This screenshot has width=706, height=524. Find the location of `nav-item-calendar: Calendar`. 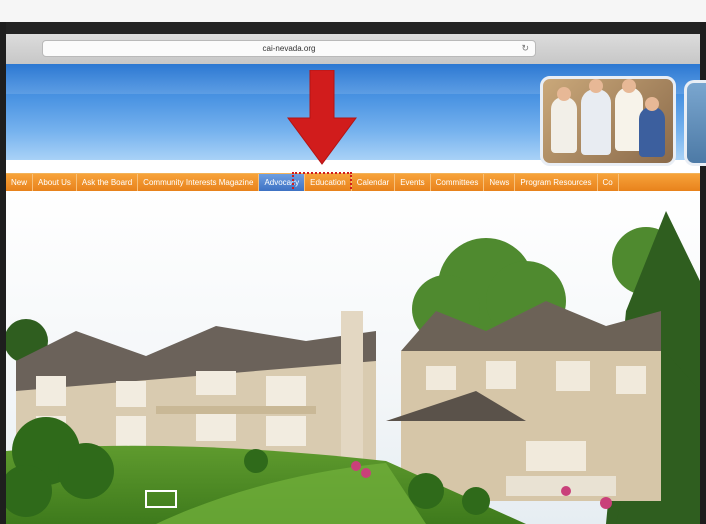

nav-item-calendar: Calendar is located at coordinates (374, 183).